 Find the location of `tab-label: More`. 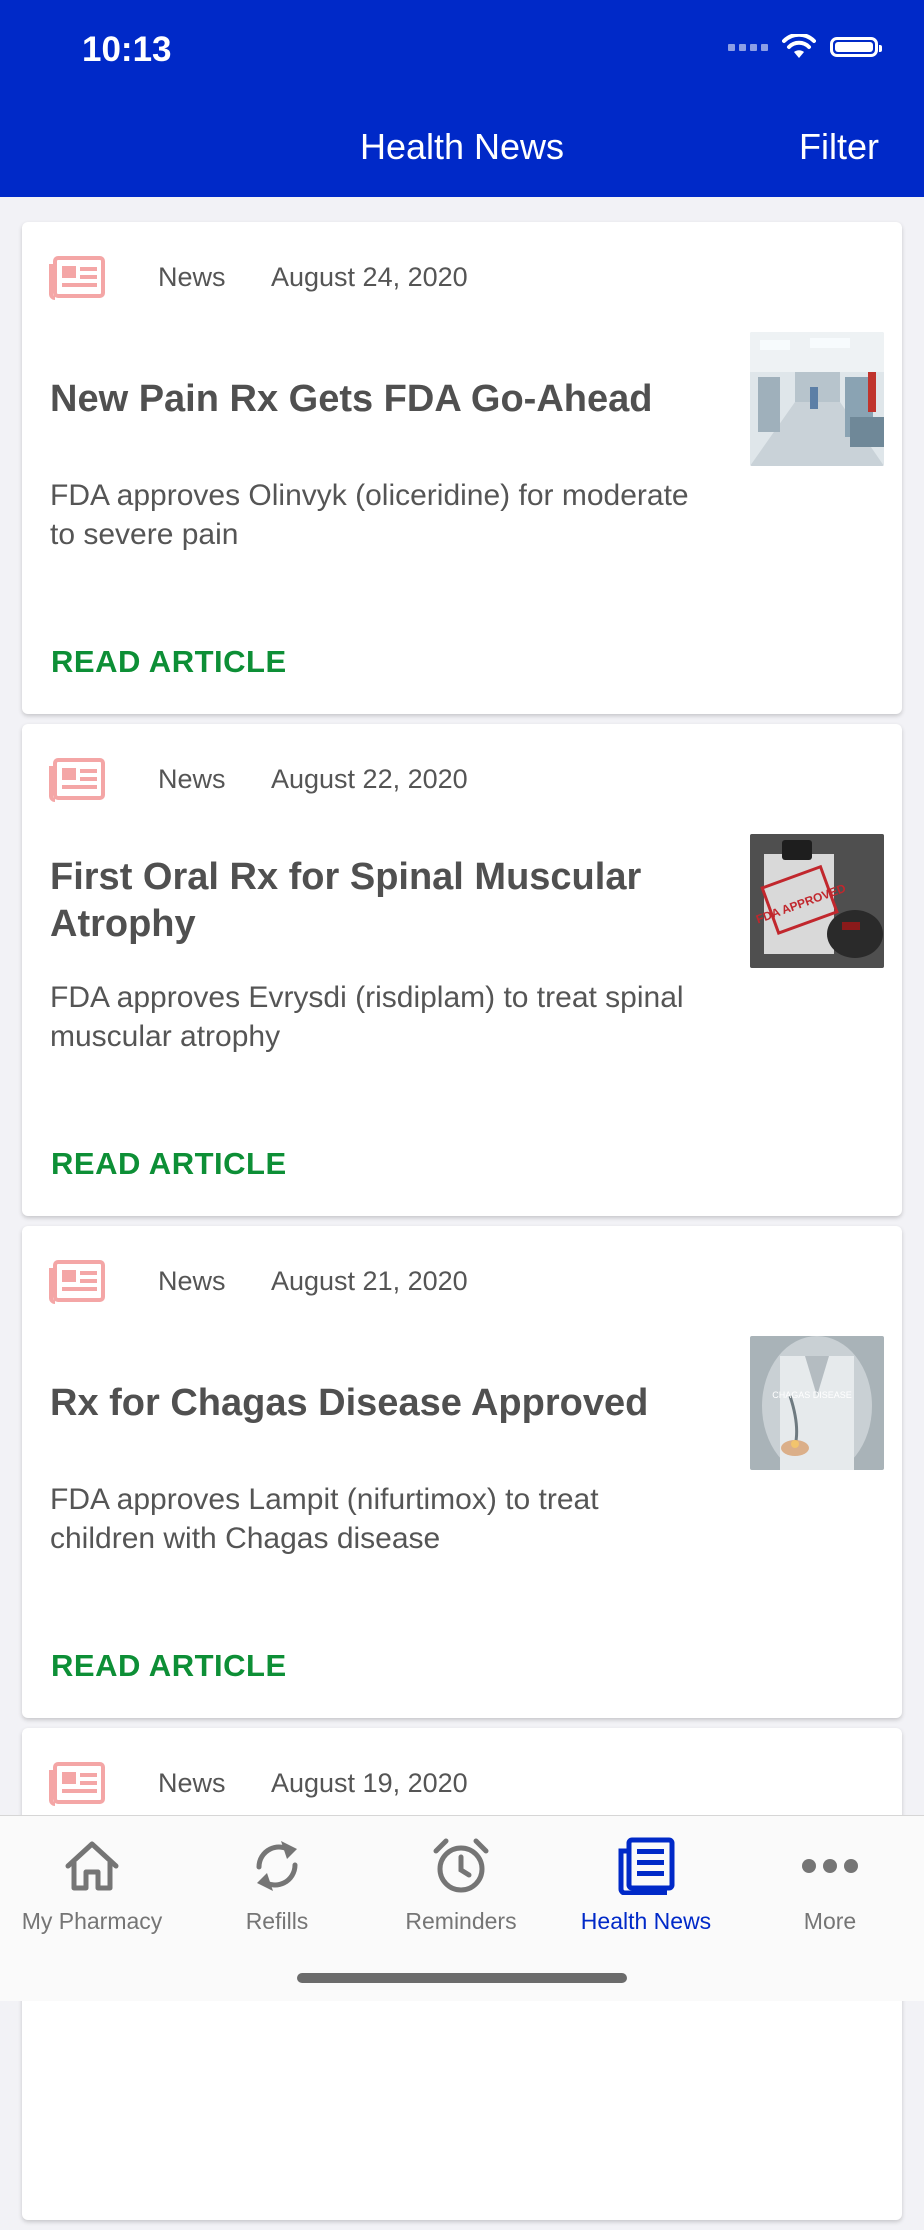

tab-label: More is located at coordinates (830, 1921).